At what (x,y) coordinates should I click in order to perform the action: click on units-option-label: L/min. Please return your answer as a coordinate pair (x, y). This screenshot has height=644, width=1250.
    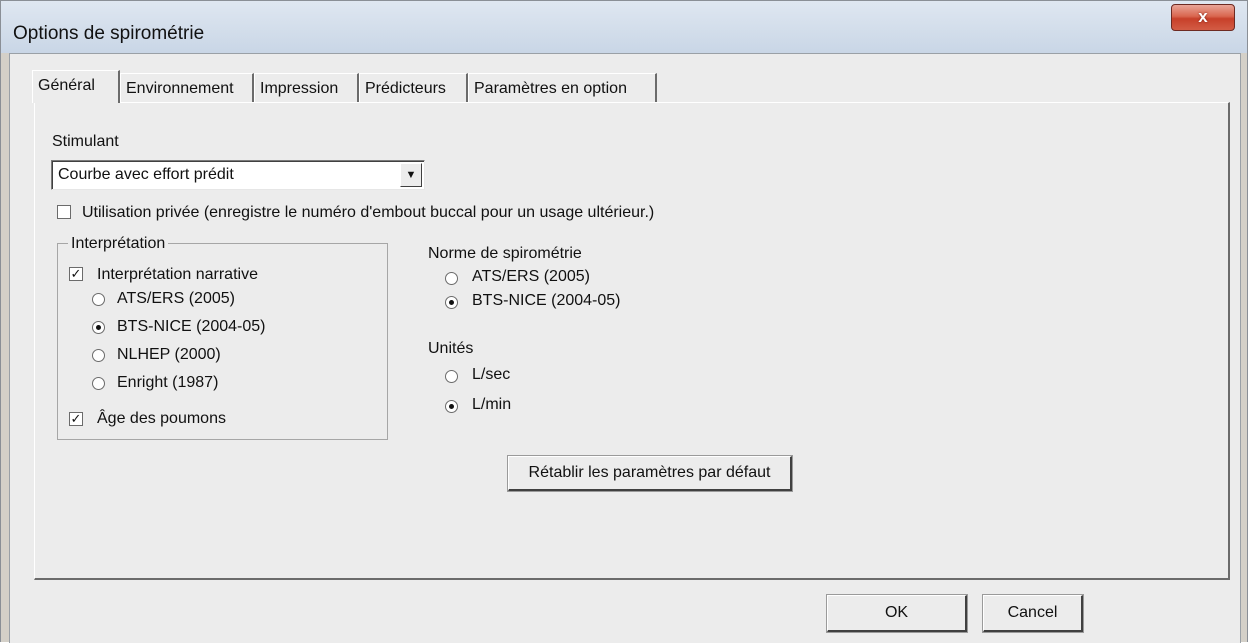
    Looking at the image, I should click on (492, 404).